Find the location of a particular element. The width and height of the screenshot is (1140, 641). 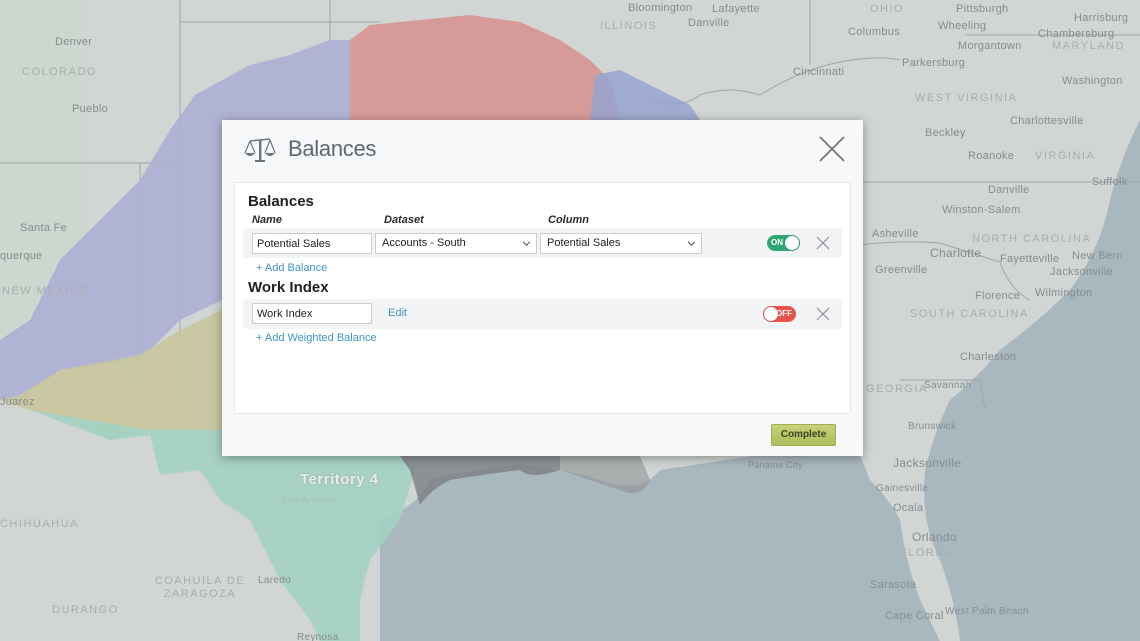

balances-section-title: Balances is located at coordinates (281, 201).